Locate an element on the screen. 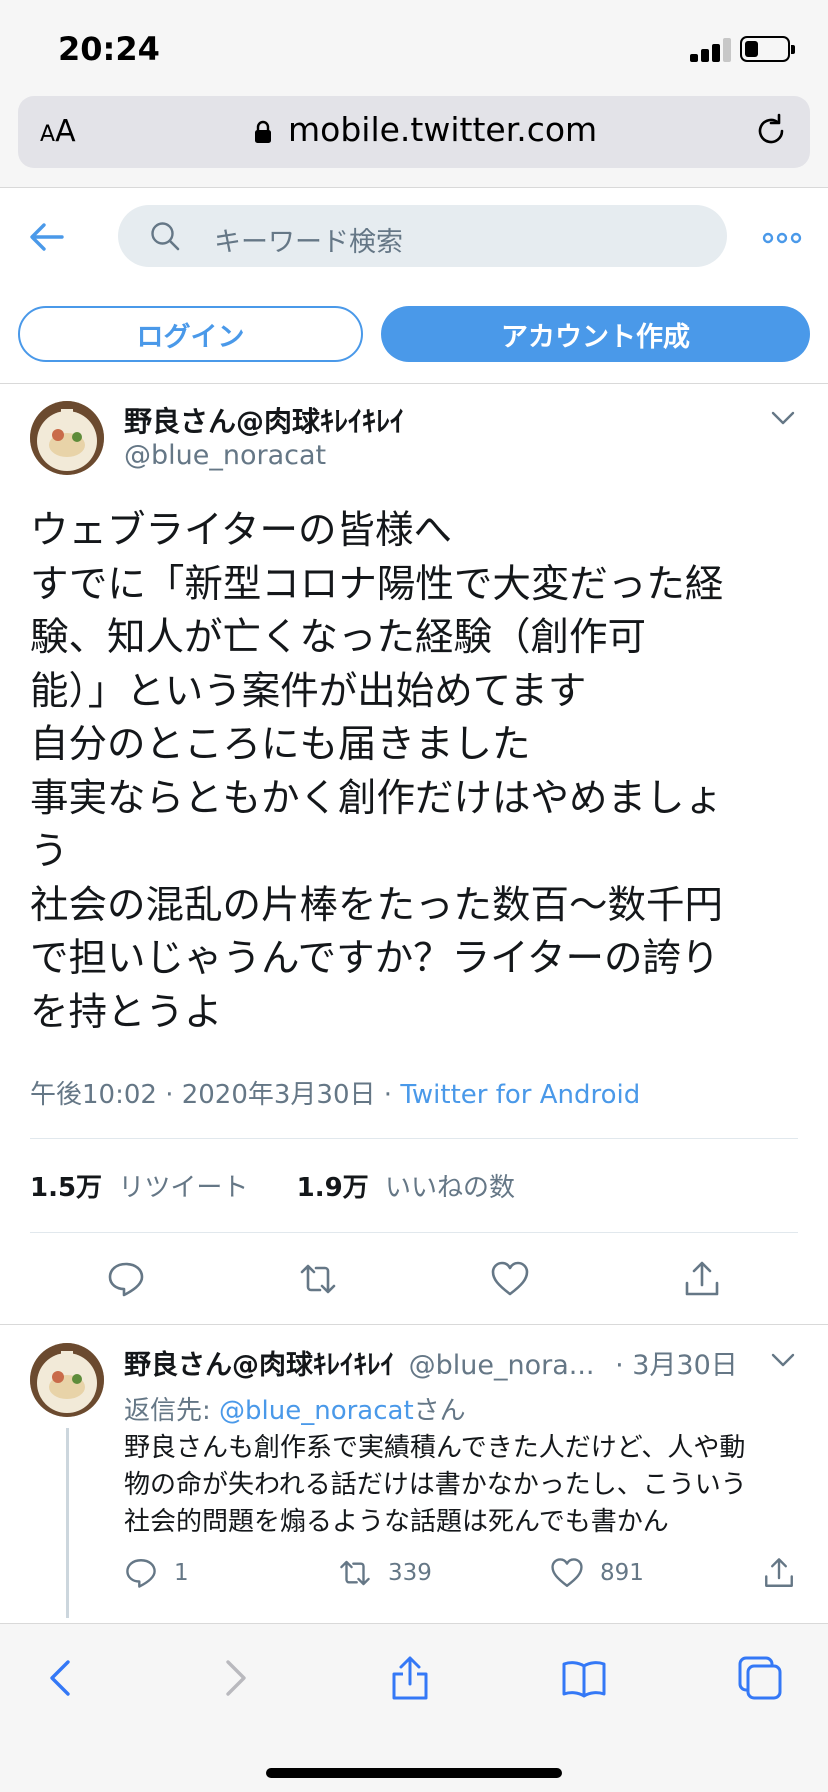 This screenshot has width=828, height=1792. status-time: 20:24 is located at coordinates (109, 49).